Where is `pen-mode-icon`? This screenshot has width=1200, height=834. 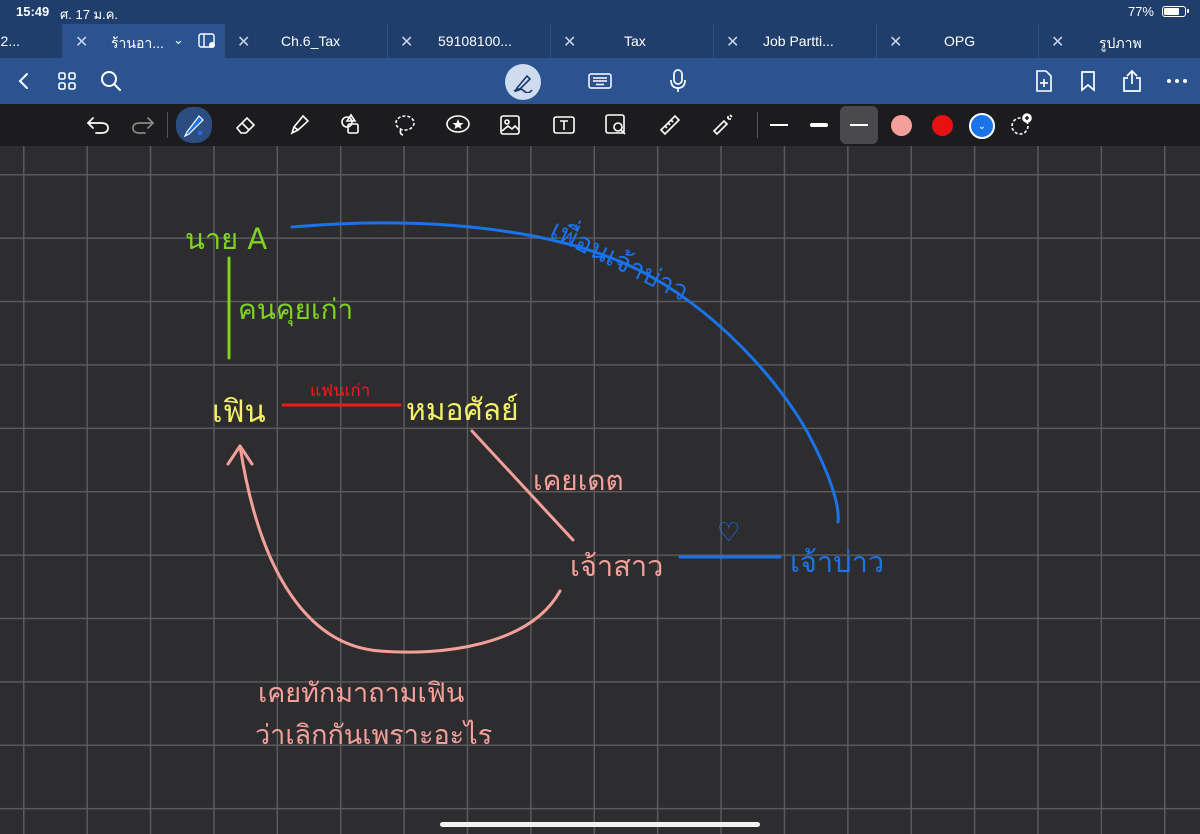
pen-mode-icon is located at coordinates (523, 82).